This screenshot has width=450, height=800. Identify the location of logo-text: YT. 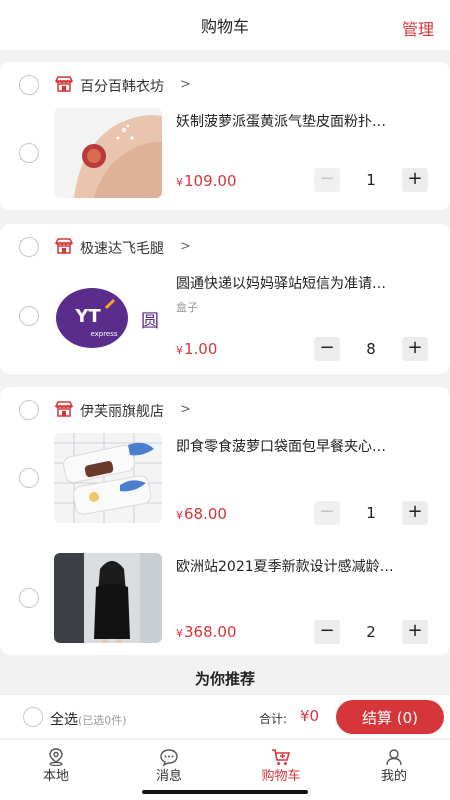
(87, 316).